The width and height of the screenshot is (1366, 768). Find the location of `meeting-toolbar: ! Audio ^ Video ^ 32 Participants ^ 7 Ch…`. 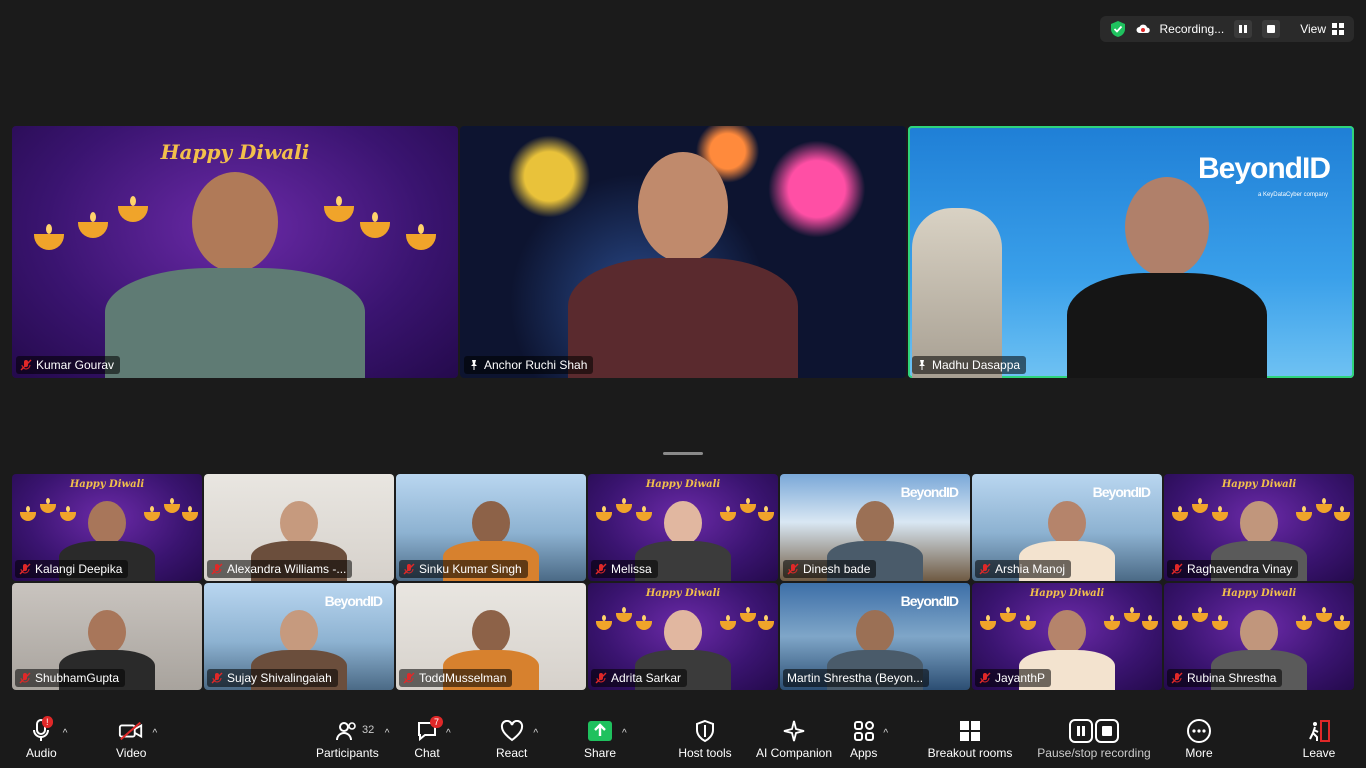

meeting-toolbar: ! Audio ^ Video ^ 32 Participants ^ 7 Ch… is located at coordinates (683, 739).